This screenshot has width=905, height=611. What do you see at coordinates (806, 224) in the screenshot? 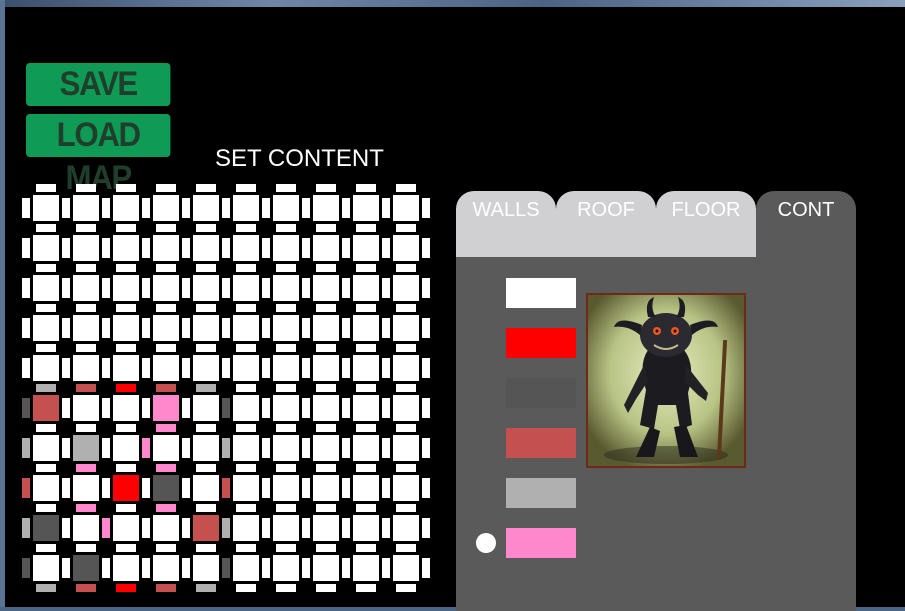
I see `tab-content: CONT` at bounding box center [806, 224].